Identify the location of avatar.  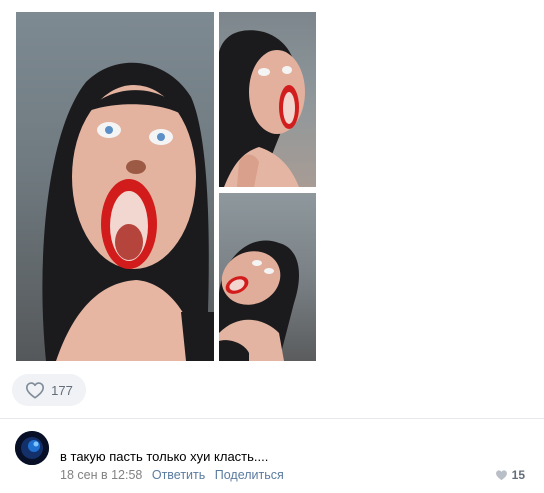
(32, 448).